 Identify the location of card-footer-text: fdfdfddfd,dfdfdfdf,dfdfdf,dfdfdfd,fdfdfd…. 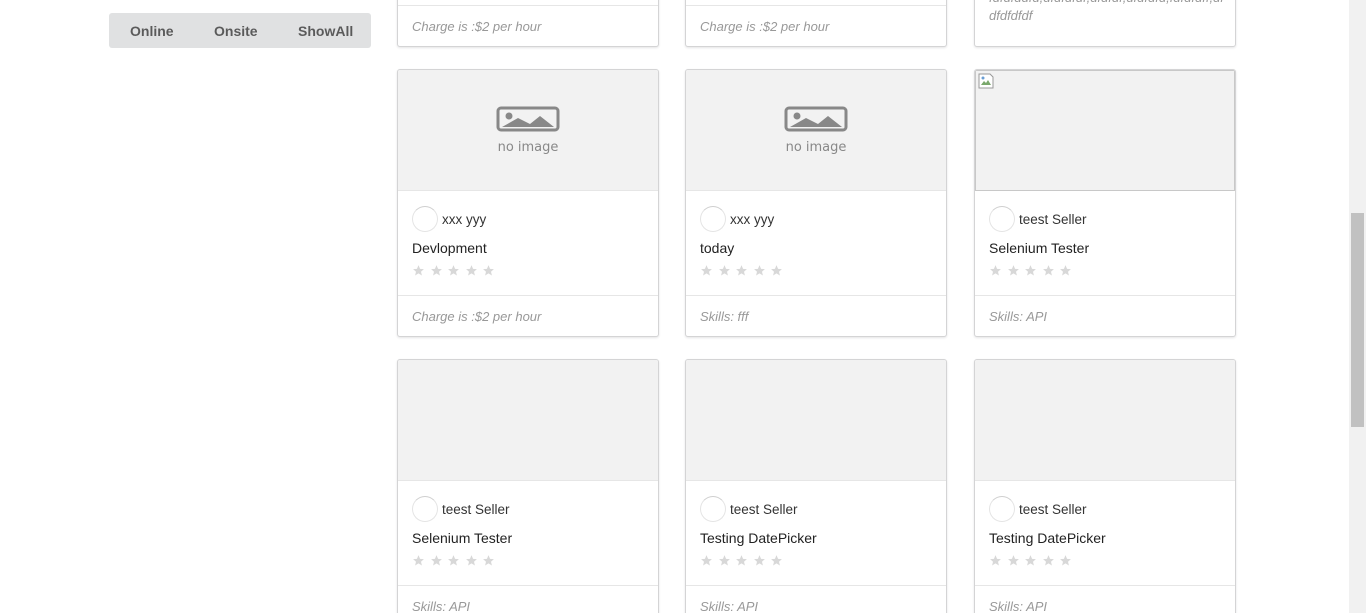
(1106, 11).